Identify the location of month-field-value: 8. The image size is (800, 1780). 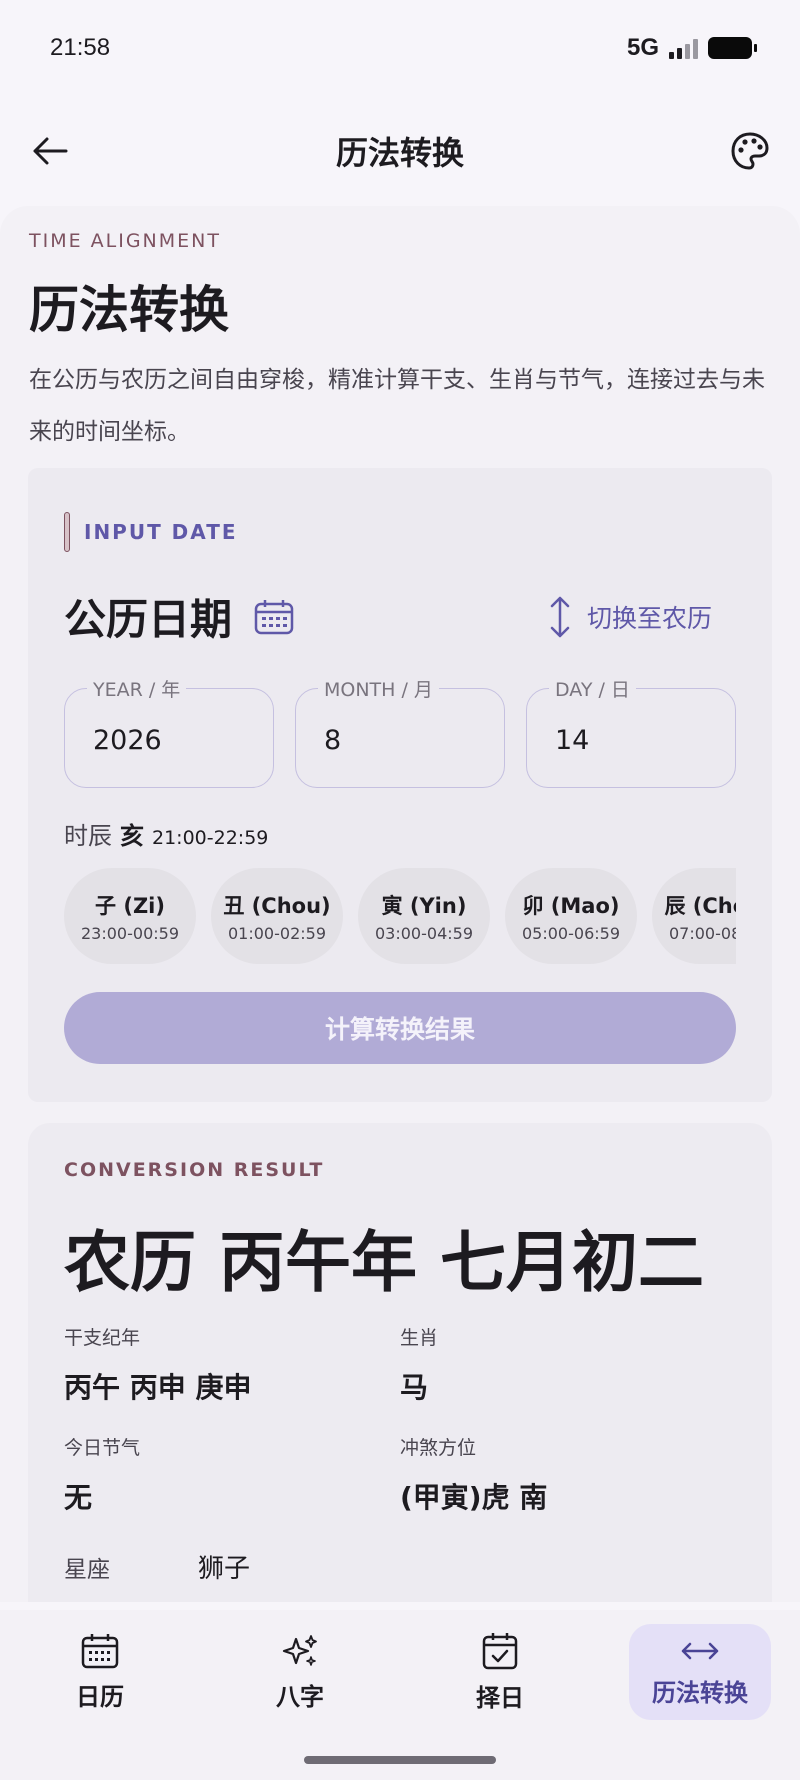
(333, 740).